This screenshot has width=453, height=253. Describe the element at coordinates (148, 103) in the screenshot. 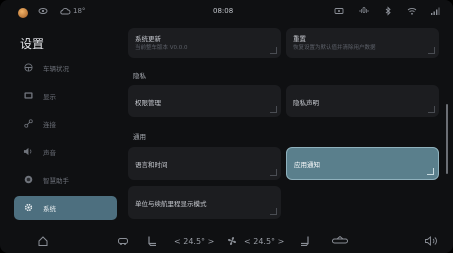

I see `card-title: 权限管理` at that location.